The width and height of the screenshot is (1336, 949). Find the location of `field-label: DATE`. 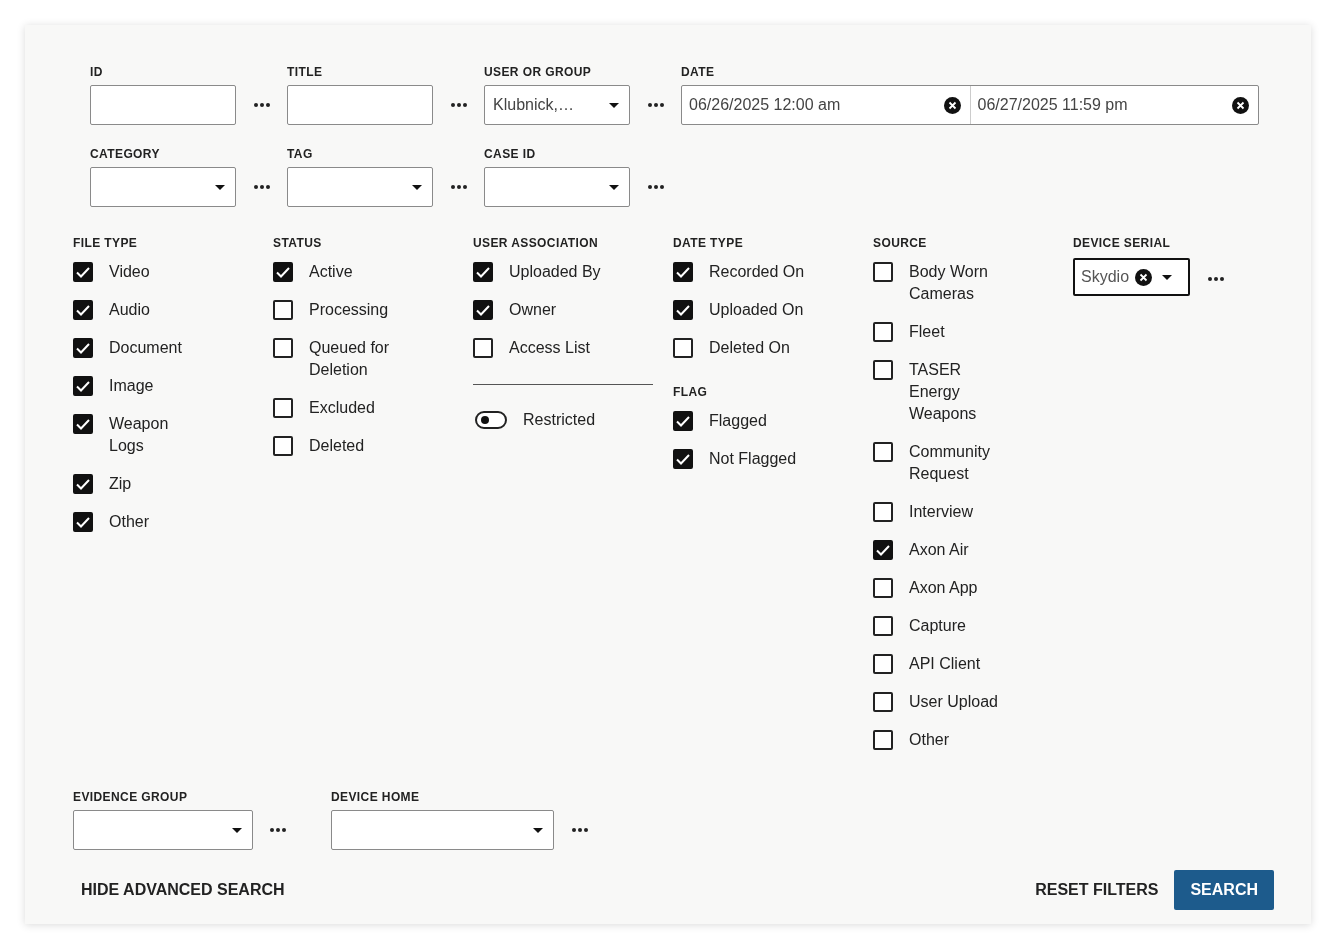

field-label: DATE is located at coordinates (698, 72).